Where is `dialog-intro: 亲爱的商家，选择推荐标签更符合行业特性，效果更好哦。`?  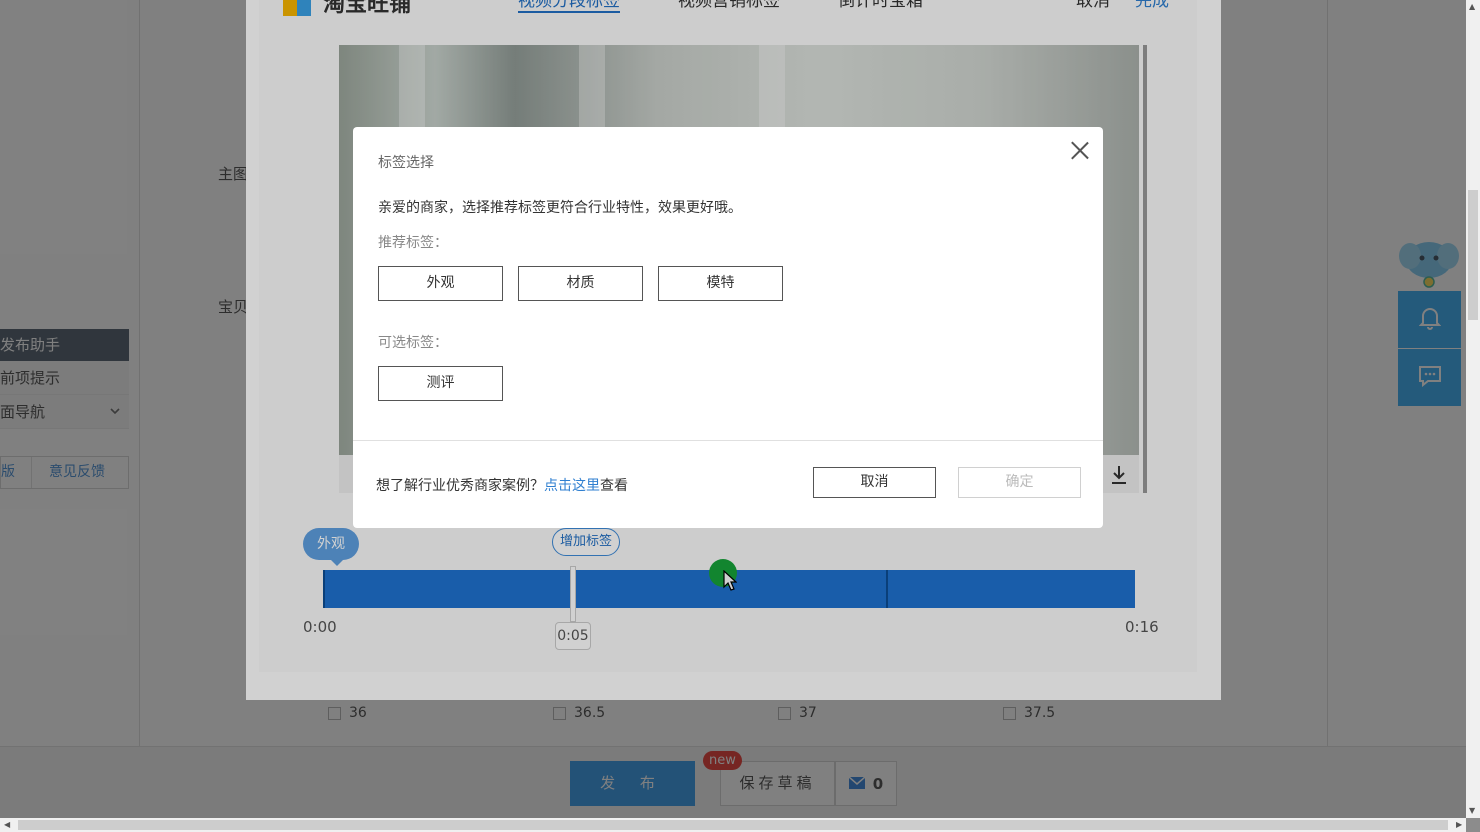
dialog-intro: 亲爱的商家，选择推荐标签更符合行业特性，效果更好哦。 is located at coordinates (560, 208).